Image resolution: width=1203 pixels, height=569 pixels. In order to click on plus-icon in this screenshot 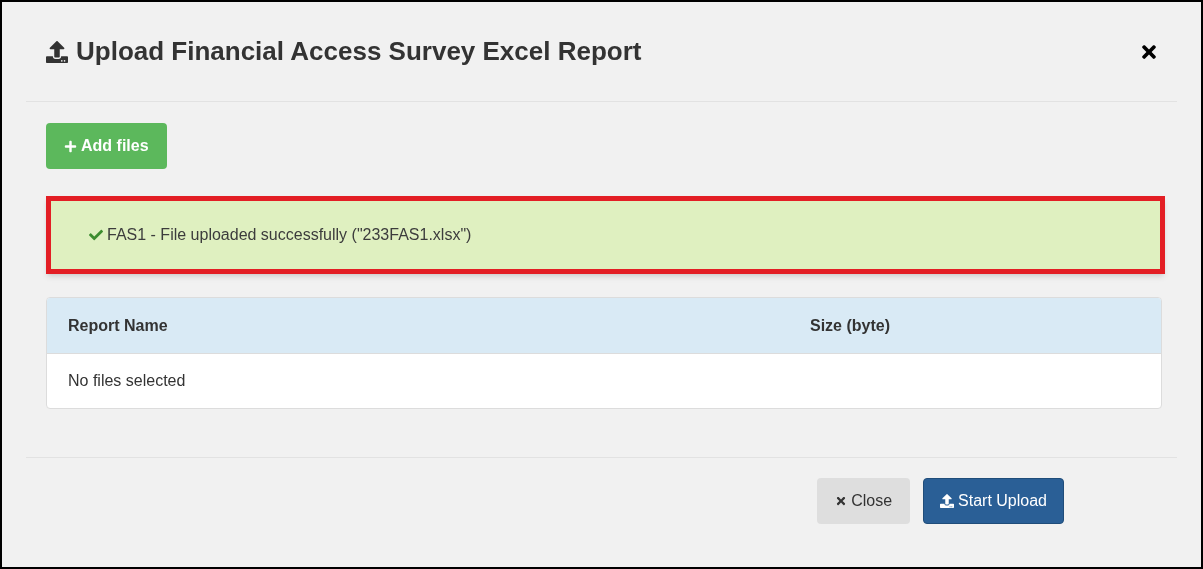, I will do `click(70, 146)`.